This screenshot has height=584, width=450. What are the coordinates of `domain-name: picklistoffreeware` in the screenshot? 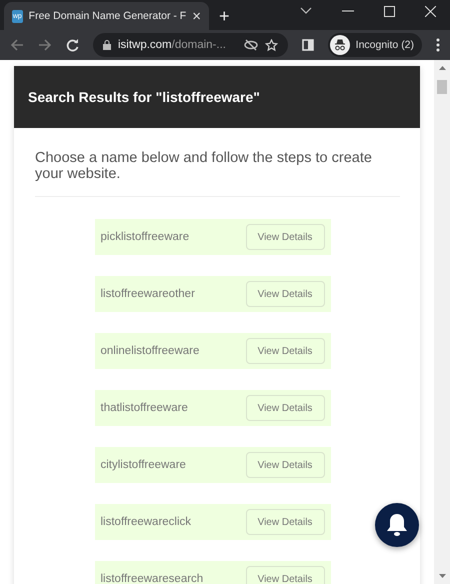 It's located at (145, 237).